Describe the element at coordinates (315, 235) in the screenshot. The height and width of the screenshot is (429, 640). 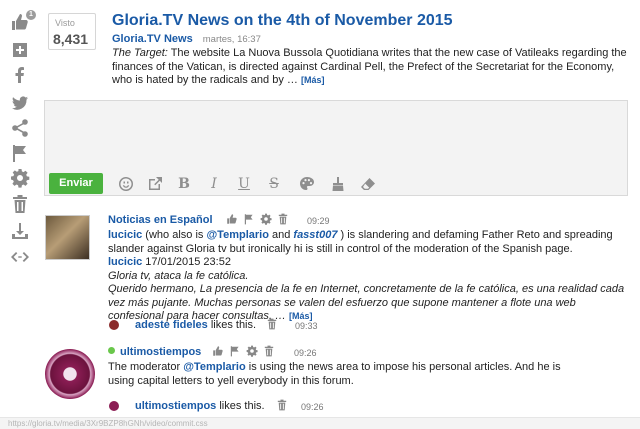
I see `mention-link: fasst007` at that location.